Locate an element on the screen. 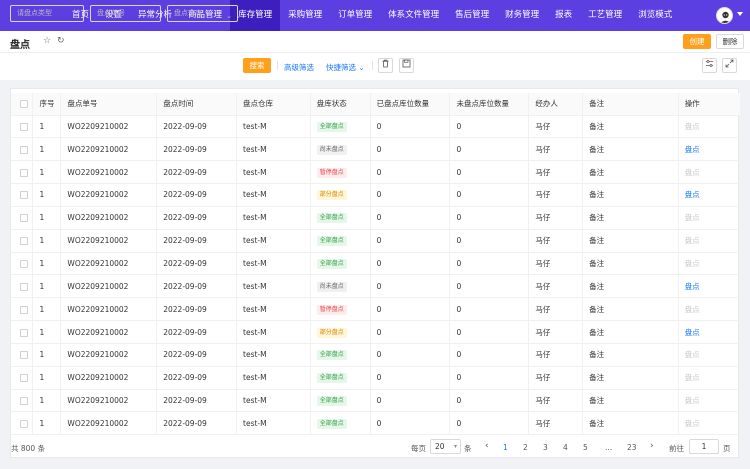 The height and width of the screenshot is (469, 750). star-icon: ☆ is located at coordinates (47, 41).